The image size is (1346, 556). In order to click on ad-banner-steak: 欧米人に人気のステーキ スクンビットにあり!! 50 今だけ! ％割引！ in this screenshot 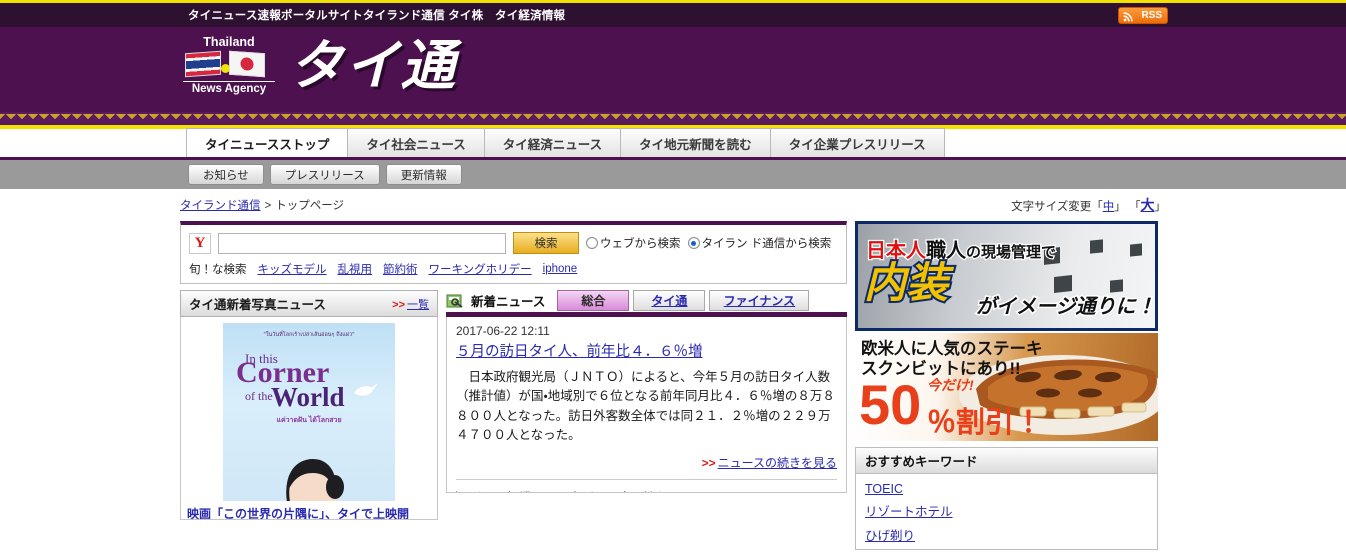, I will do `click(1006, 387)`.